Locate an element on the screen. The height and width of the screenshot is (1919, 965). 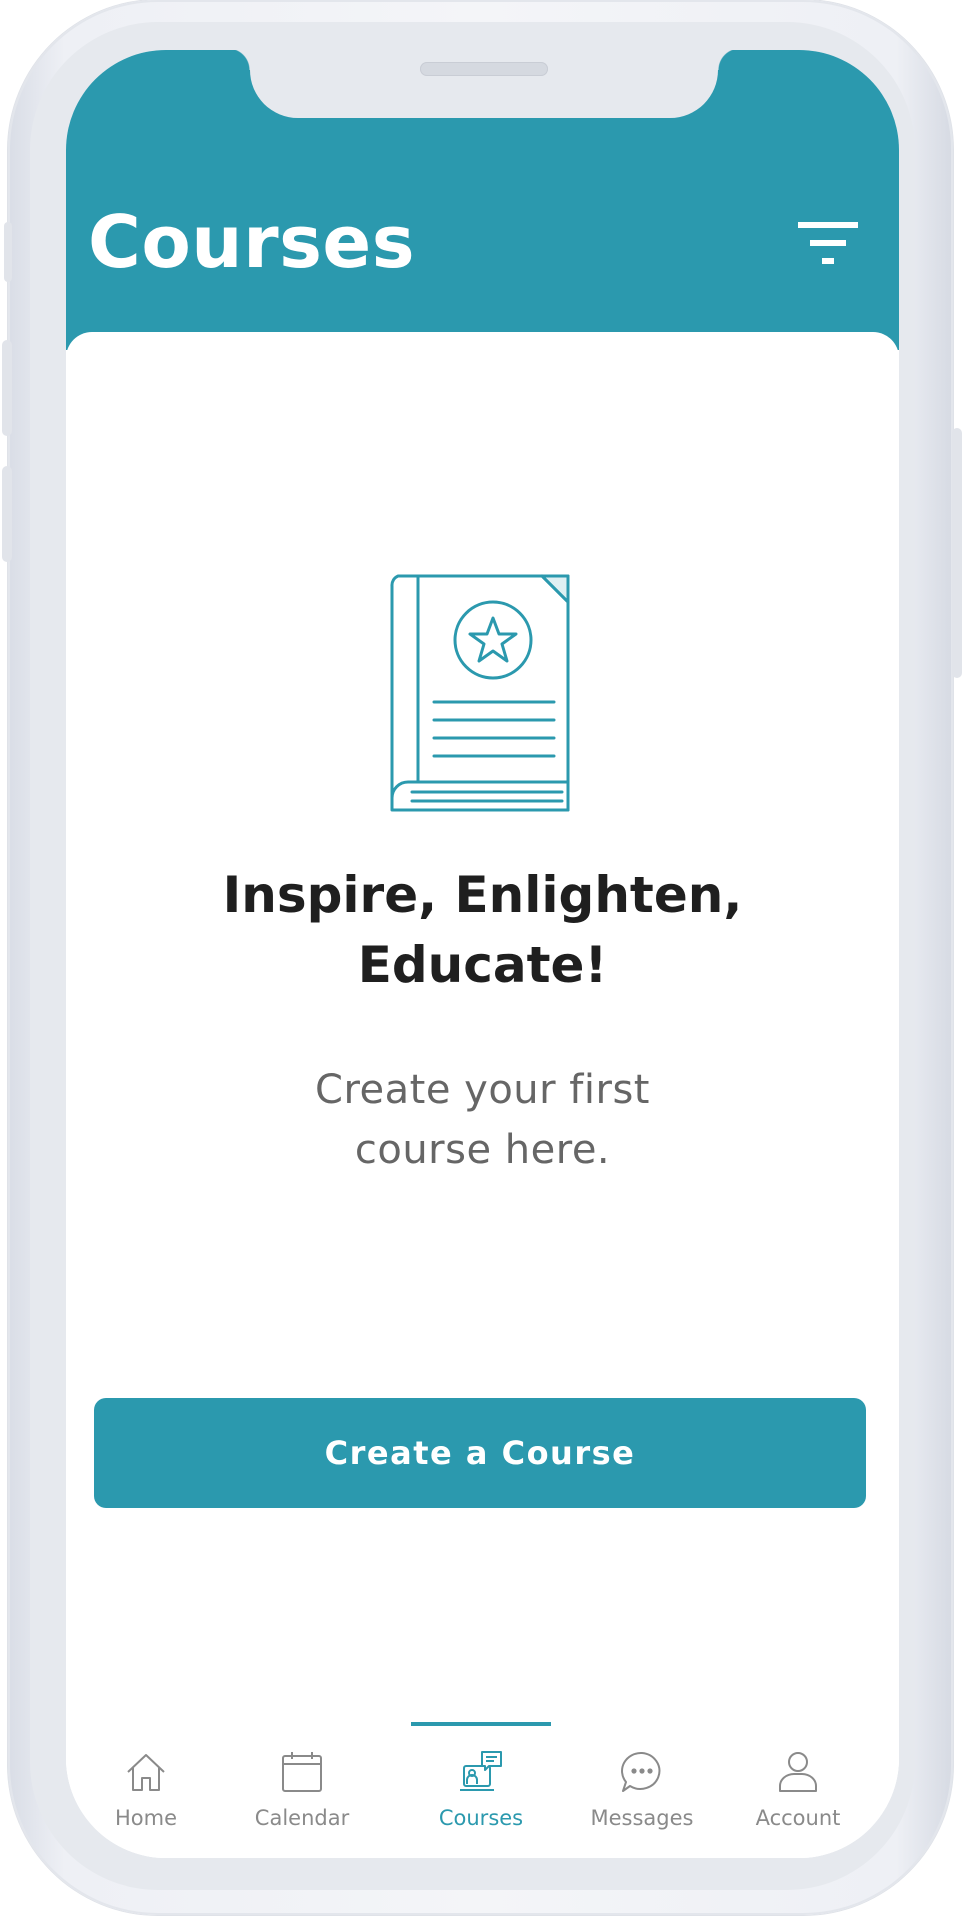
side-button-power is located at coordinates (957, 553).